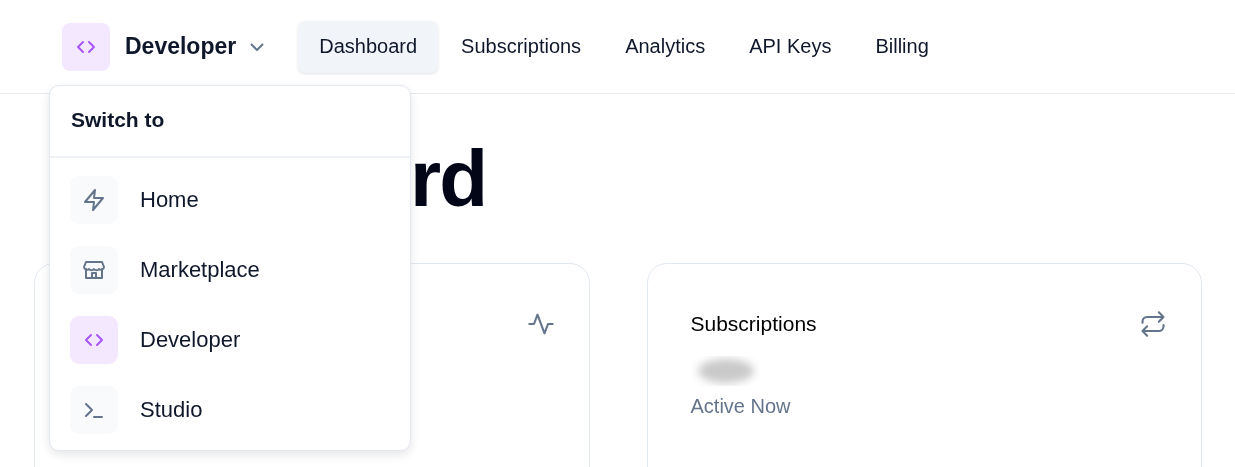 This screenshot has width=1235, height=467. What do you see at coordinates (230, 410) in the screenshot?
I see `menu-item: Studio` at bounding box center [230, 410].